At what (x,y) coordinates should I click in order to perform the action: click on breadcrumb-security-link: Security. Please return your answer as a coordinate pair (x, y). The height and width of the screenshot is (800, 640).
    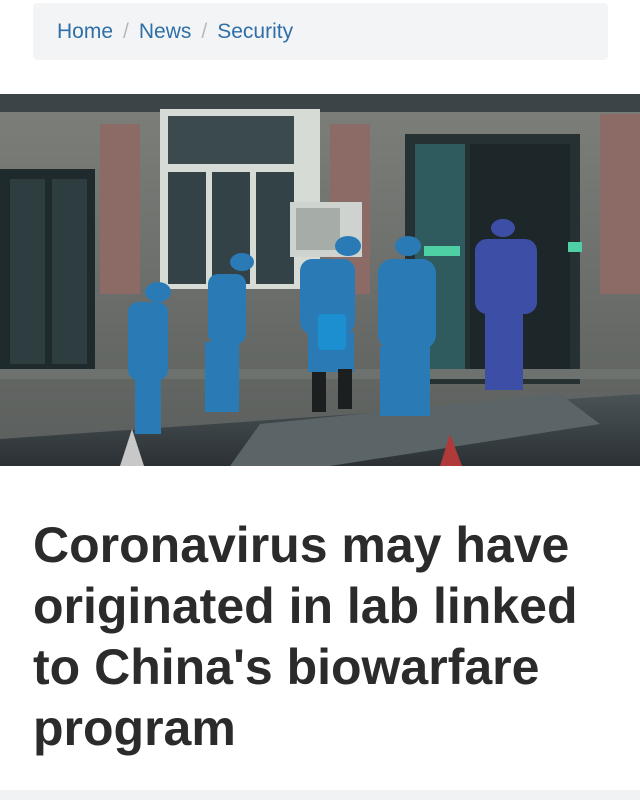
    Looking at the image, I should click on (255, 32).